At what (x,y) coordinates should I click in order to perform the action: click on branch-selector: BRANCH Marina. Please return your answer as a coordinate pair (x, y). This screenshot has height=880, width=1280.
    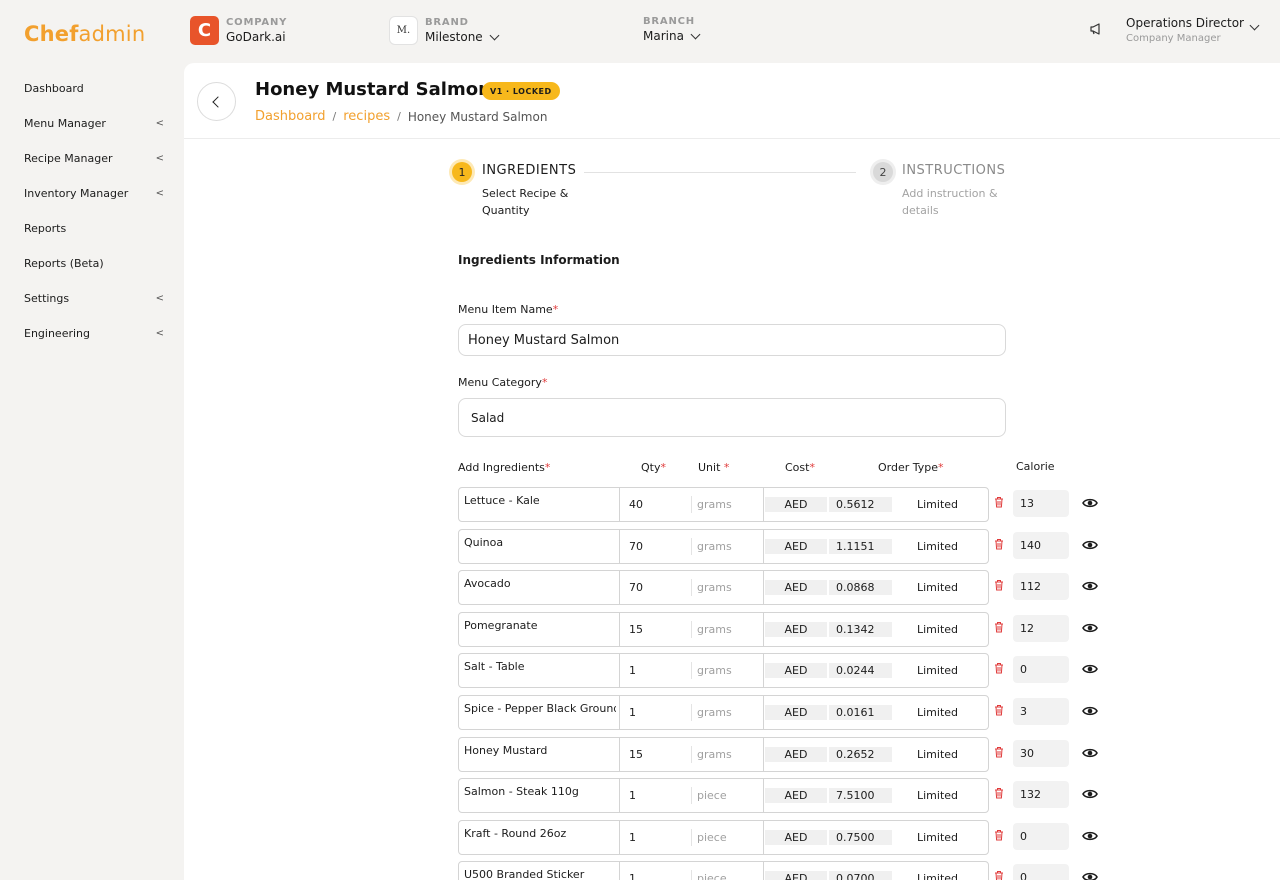
    Looking at the image, I should click on (672, 29).